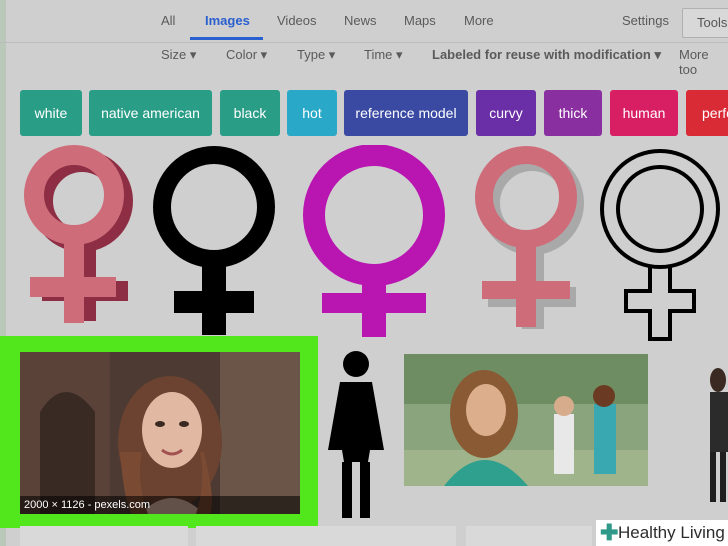 The image size is (728, 546). What do you see at coordinates (645, 20) in the screenshot?
I see `settings-link: Settings` at bounding box center [645, 20].